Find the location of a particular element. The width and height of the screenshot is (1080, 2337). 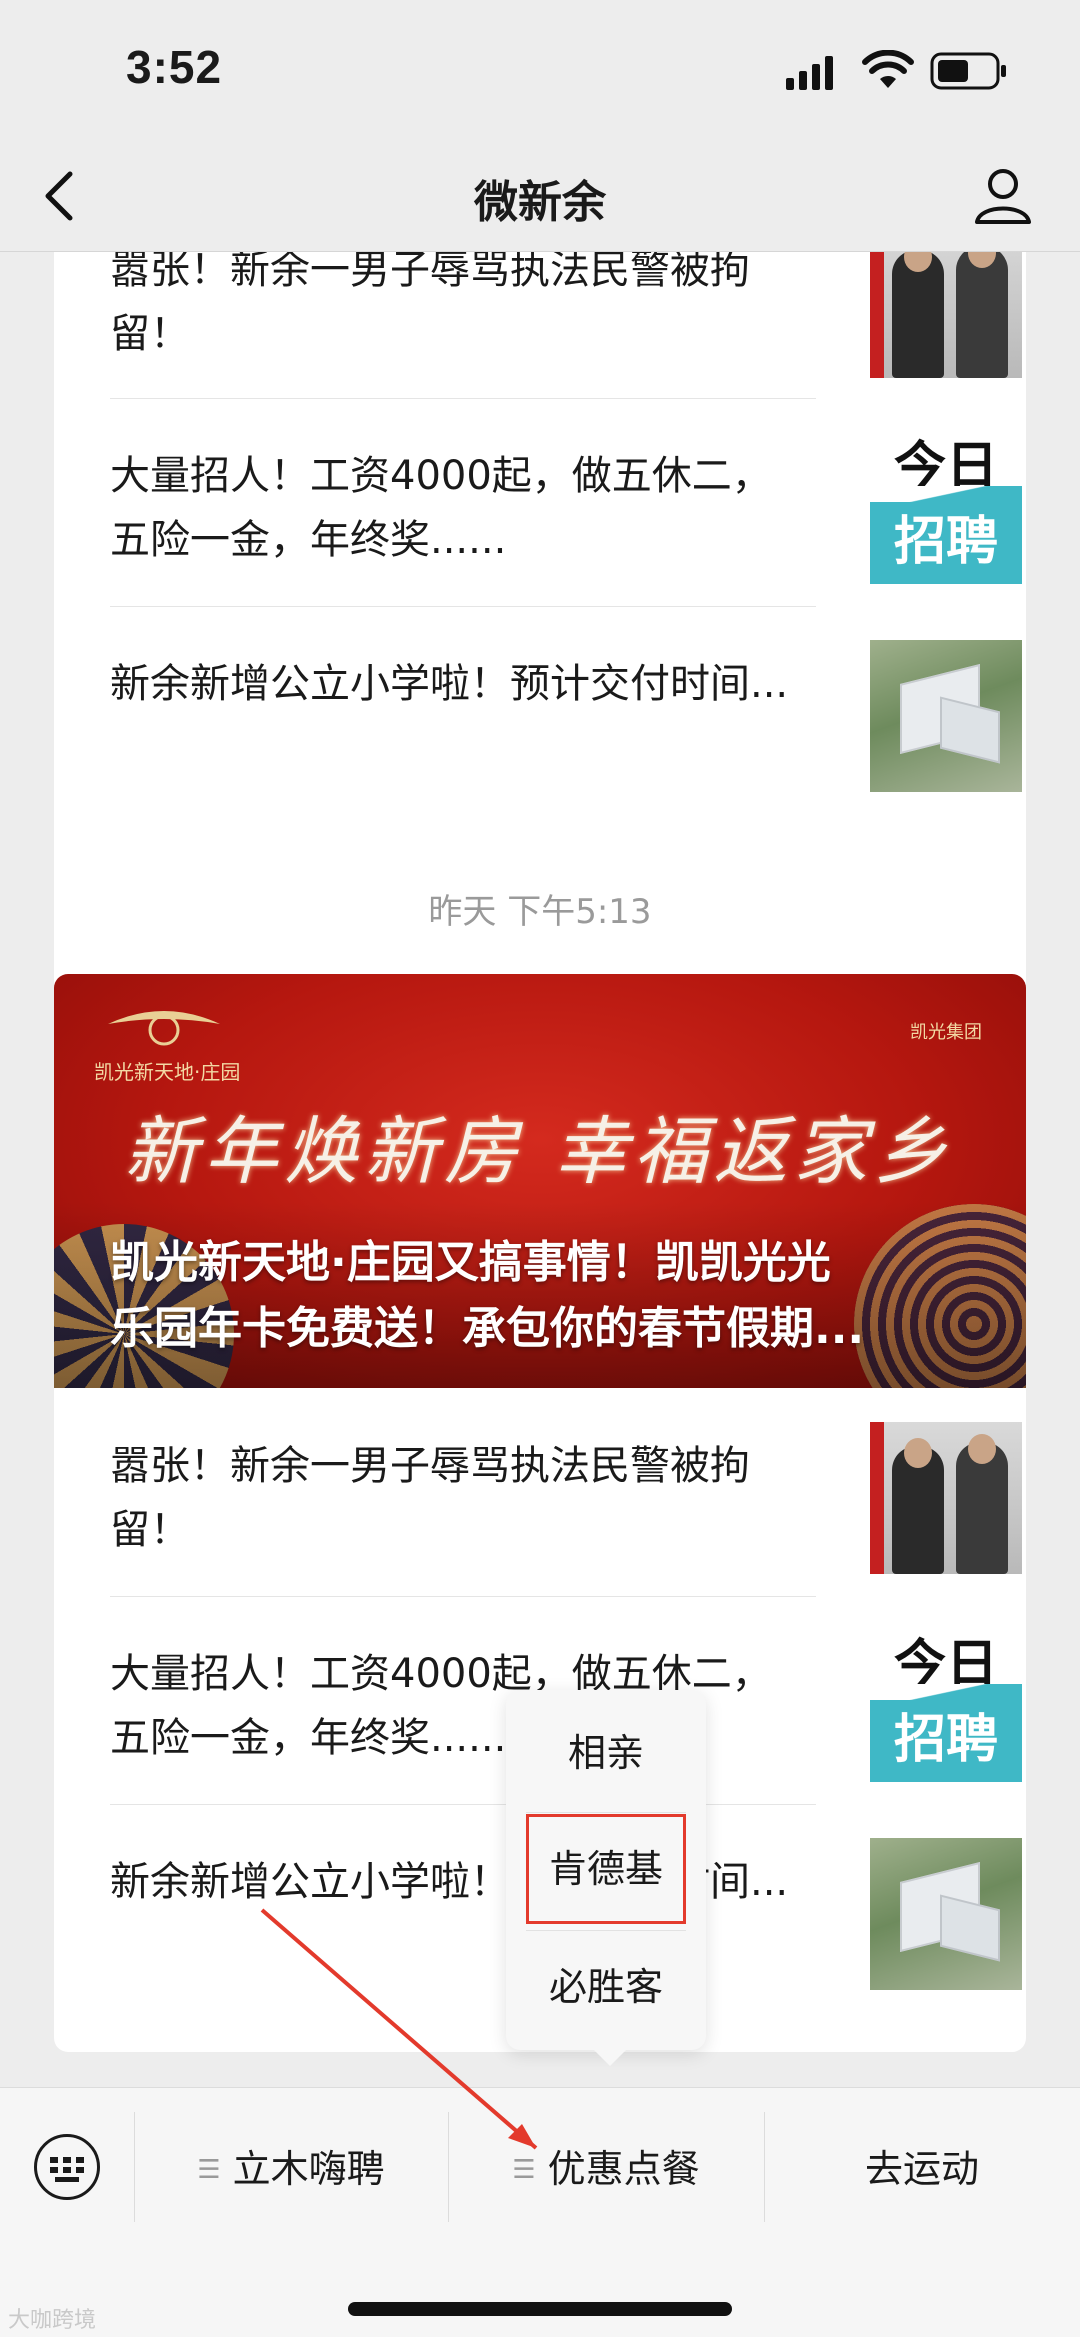

article-list-item: 大量招人！工资4000起，做五休二，五险一金，年终奖...... 今日 招聘 is located at coordinates (566, 501).